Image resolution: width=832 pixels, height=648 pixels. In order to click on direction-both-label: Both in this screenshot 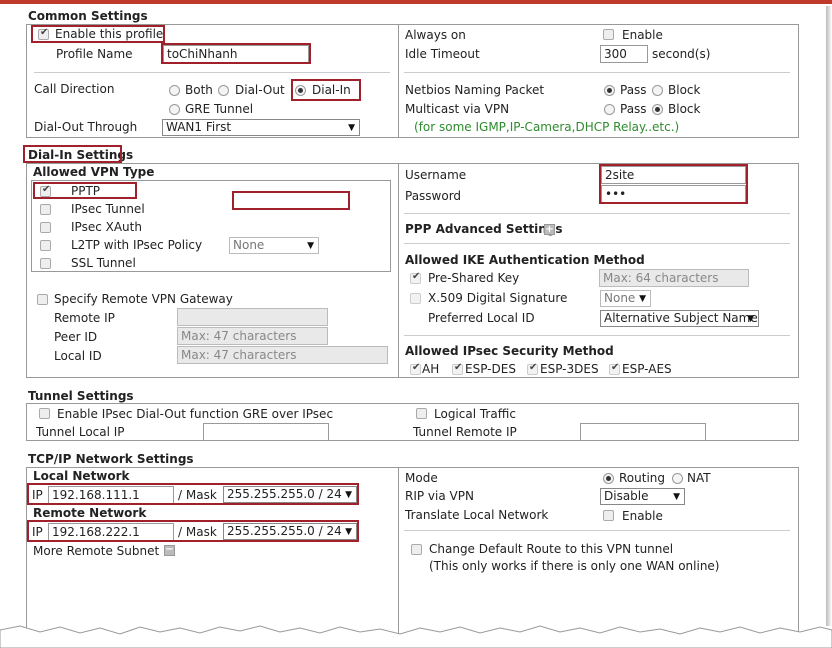, I will do `click(199, 90)`.